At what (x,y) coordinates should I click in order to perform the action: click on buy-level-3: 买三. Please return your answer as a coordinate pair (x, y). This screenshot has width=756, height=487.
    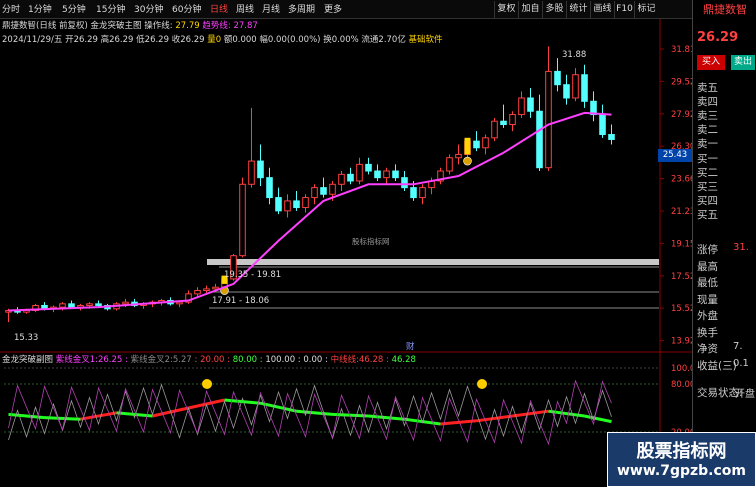
    Looking at the image, I should click on (707, 187).